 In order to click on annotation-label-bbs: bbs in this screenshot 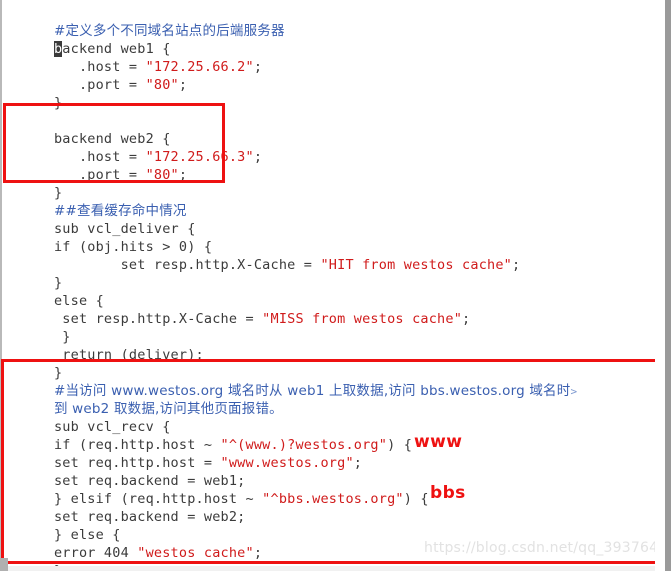, I will do `click(448, 493)`.